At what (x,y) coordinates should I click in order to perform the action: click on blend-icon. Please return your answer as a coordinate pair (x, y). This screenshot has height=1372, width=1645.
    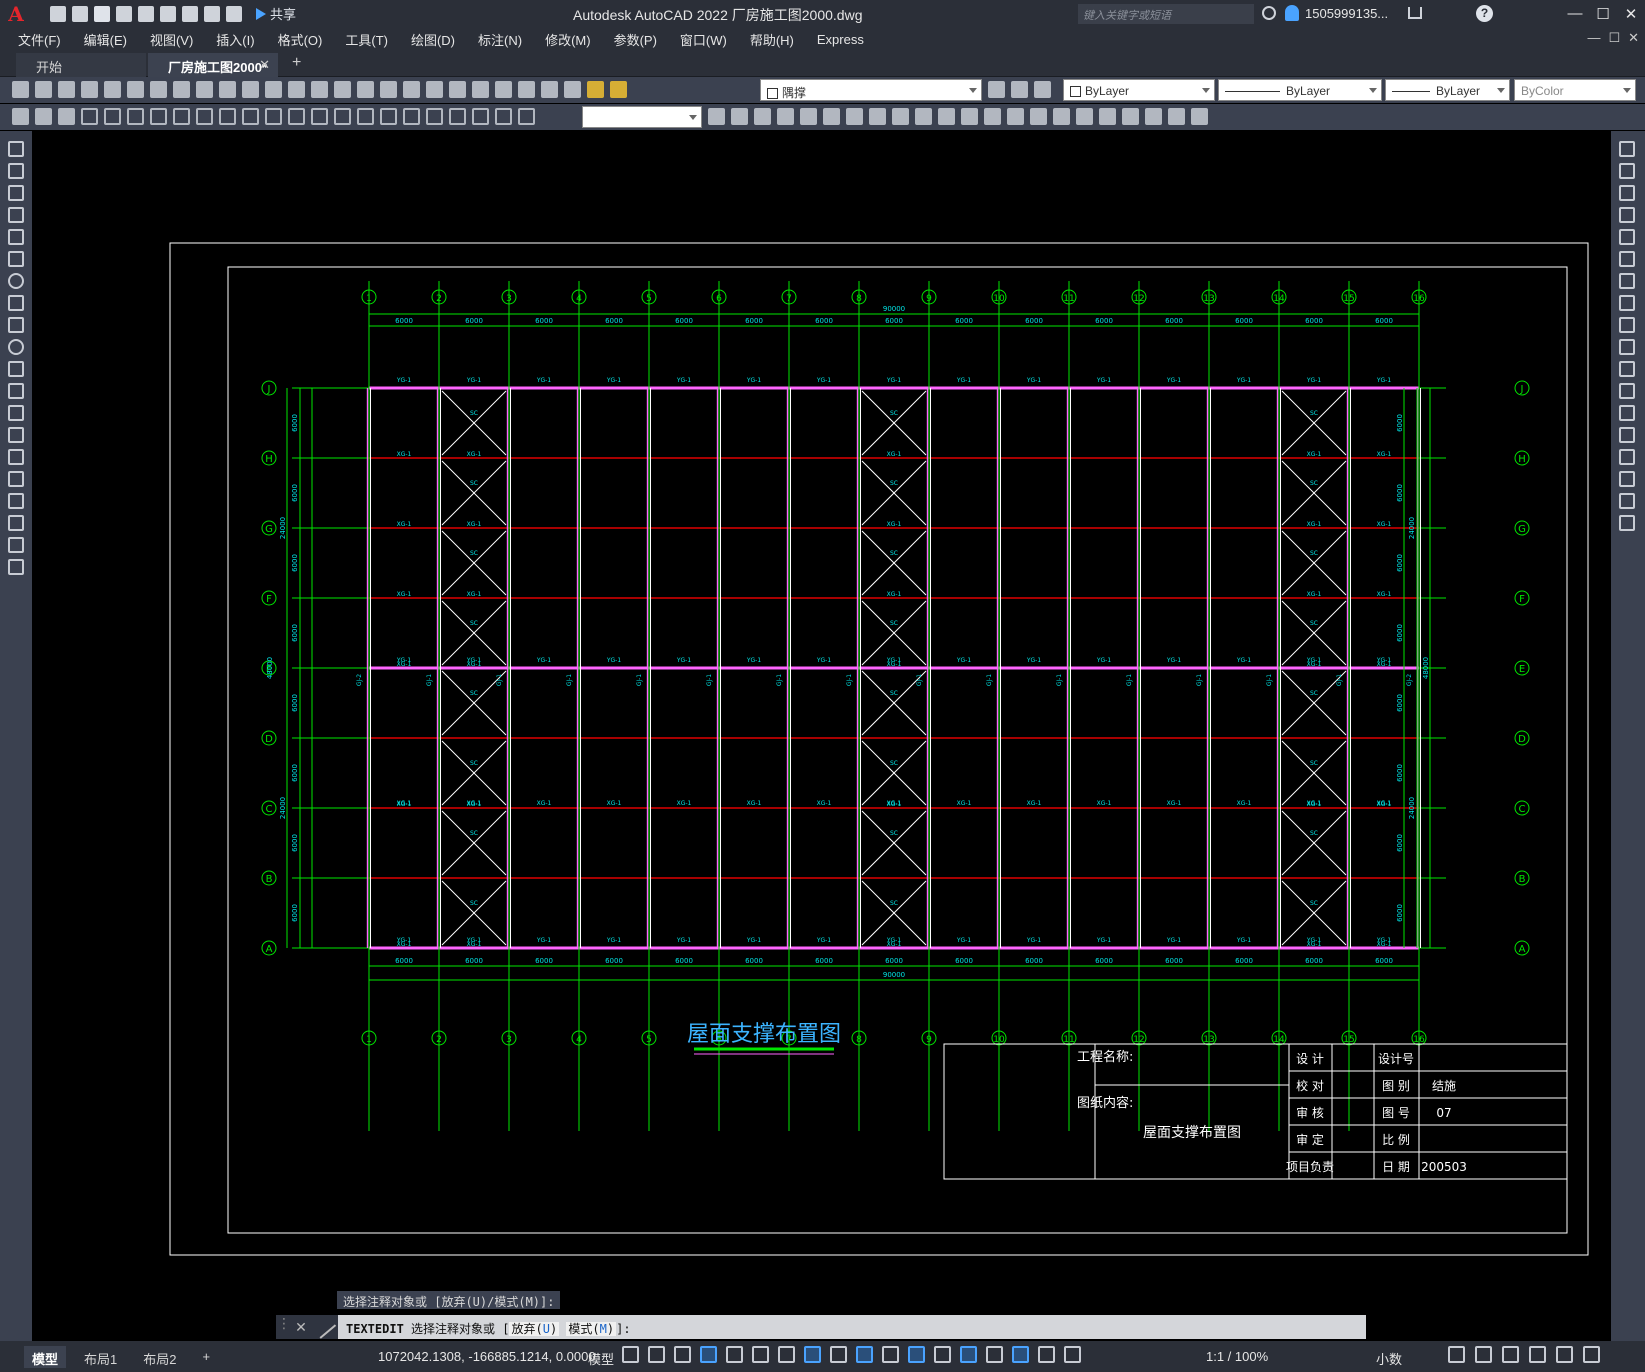
    Looking at the image, I should click on (1084, 116).